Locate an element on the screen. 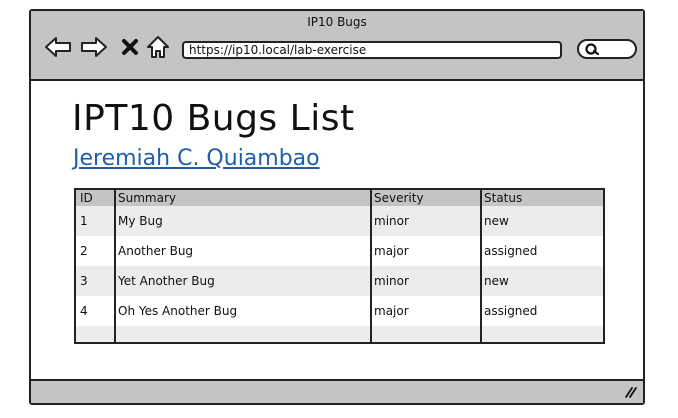 This screenshot has height=418, width=678. column-header-summary: Summary is located at coordinates (242, 198).